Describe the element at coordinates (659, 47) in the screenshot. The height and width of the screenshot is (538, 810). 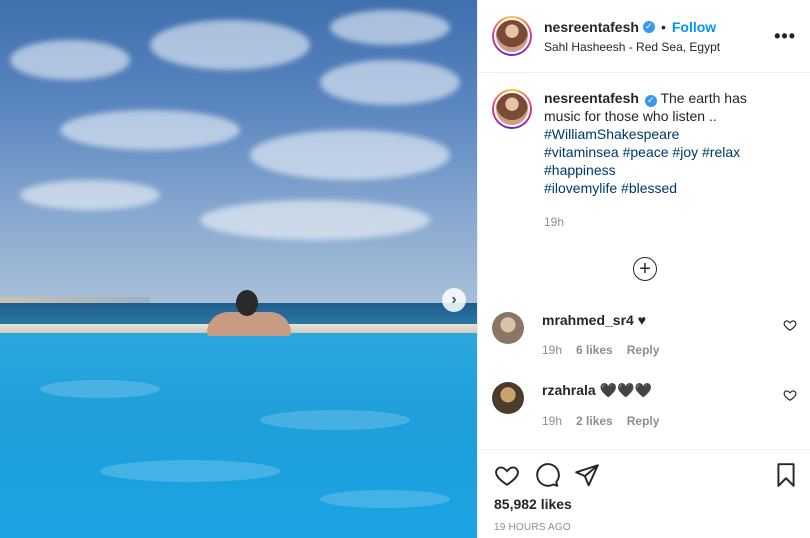
I see `location-link: Sahl Hasheesh - Red Sea, Egypt` at that location.